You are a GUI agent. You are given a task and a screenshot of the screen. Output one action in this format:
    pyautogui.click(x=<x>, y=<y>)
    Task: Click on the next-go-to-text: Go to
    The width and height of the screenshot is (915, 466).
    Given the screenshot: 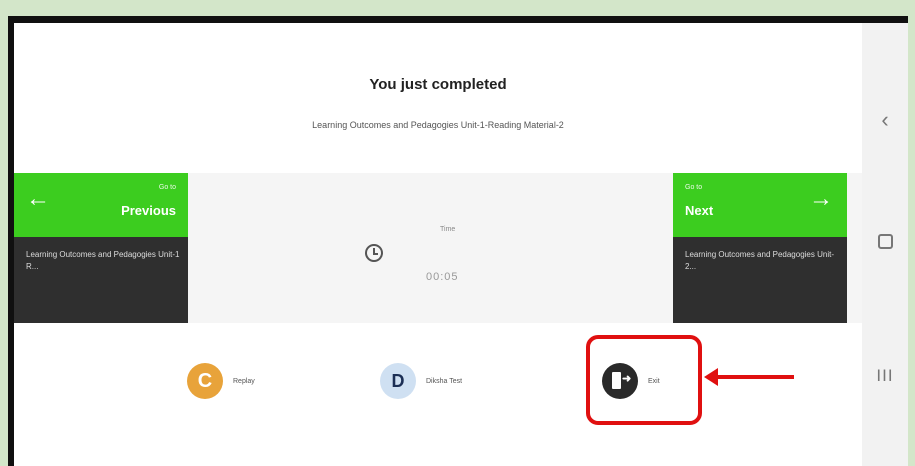 What is the action you would take?
    pyautogui.click(x=694, y=187)
    